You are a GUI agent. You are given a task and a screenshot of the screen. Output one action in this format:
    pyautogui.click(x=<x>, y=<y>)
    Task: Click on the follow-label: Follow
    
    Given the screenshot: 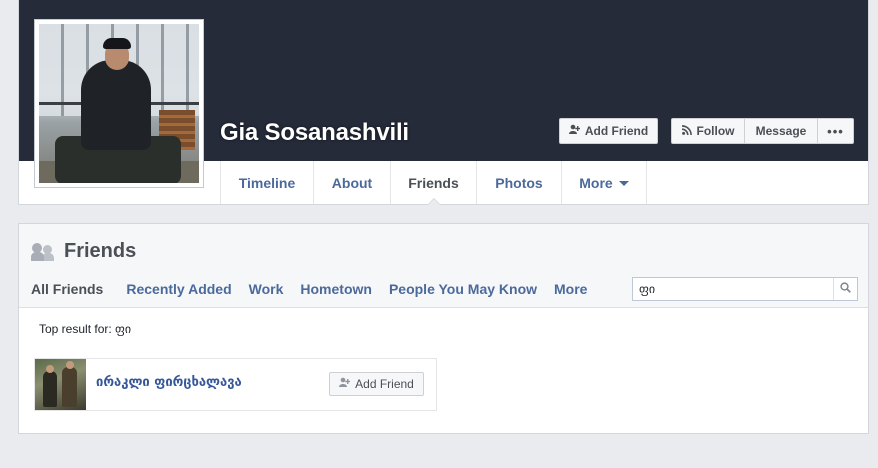 What is the action you would take?
    pyautogui.click(x=715, y=131)
    